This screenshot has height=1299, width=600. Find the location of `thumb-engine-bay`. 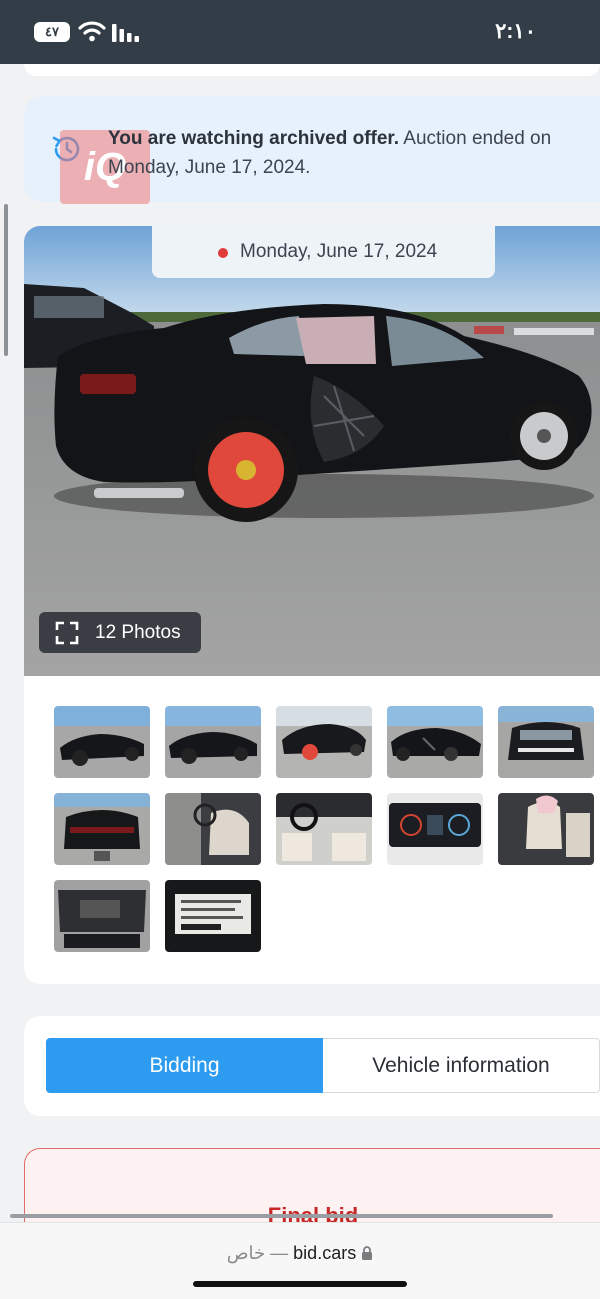

thumb-engine-bay is located at coordinates (102, 916).